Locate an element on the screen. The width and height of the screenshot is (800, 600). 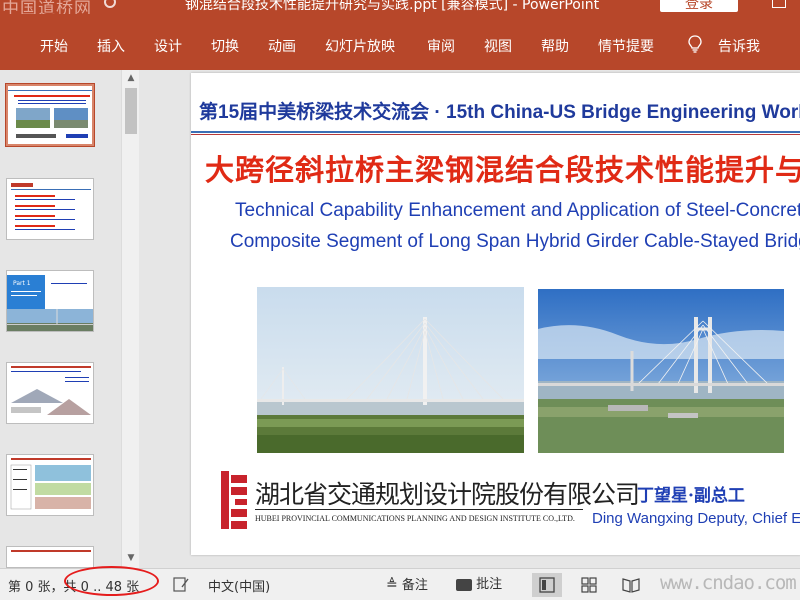
slide-thumbnails-pane: Part 1 ▲ ▼ is located at coordinates (71, 319).